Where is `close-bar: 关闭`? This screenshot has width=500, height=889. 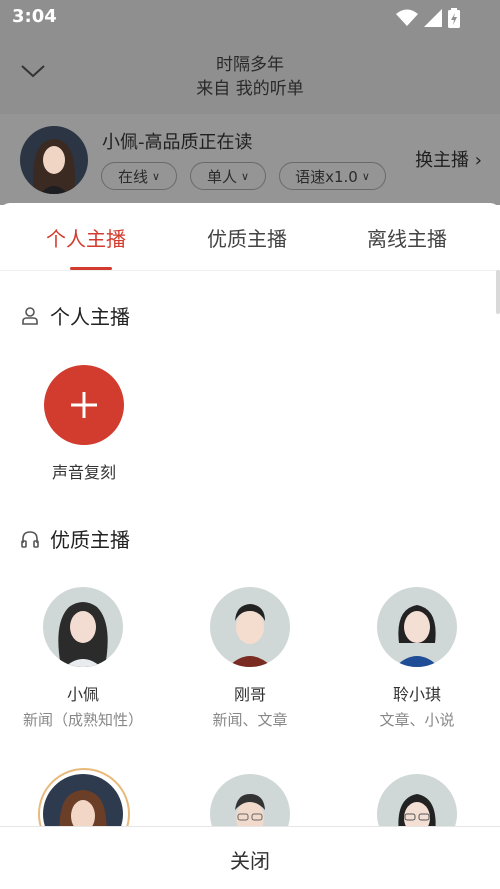
close-bar: 关闭 is located at coordinates (250, 857).